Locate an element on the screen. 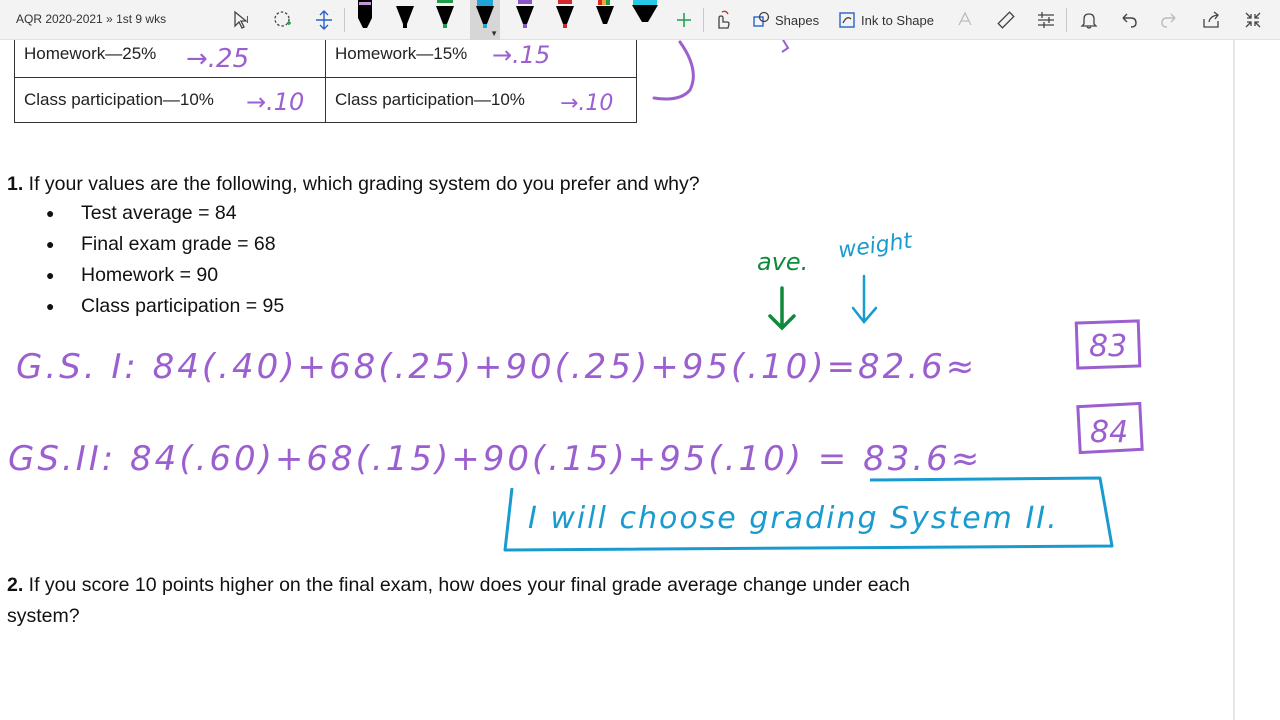  partial-ink-stroke is located at coordinates (785, 46).